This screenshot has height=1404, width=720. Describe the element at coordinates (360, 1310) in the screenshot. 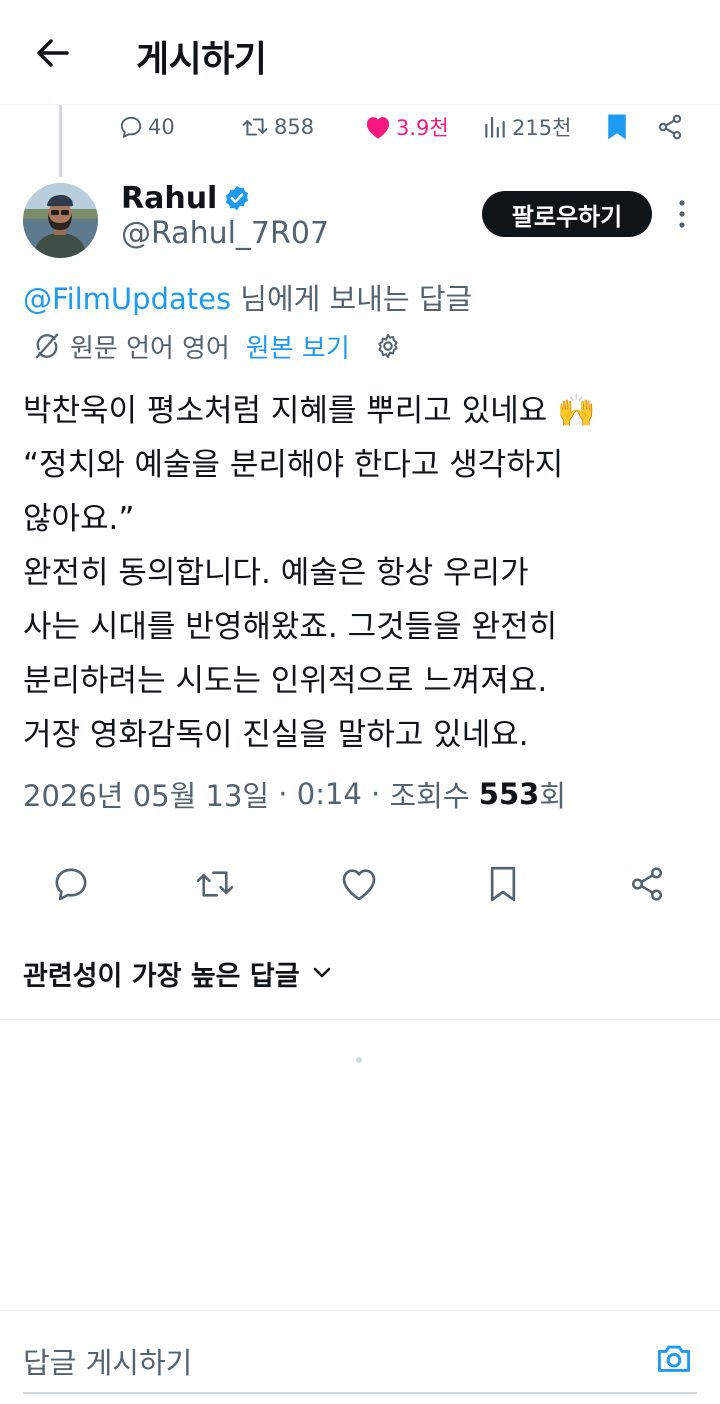

I see `composer-divider` at that location.